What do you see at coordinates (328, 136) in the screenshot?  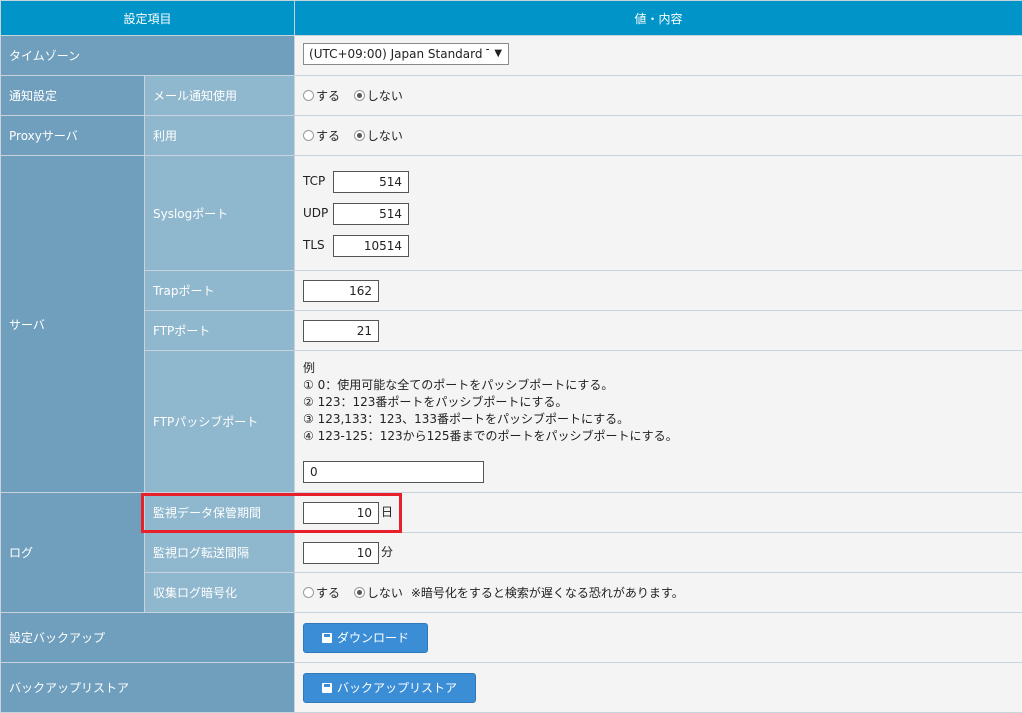 I see `proxy-option-on: する` at bounding box center [328, 136].